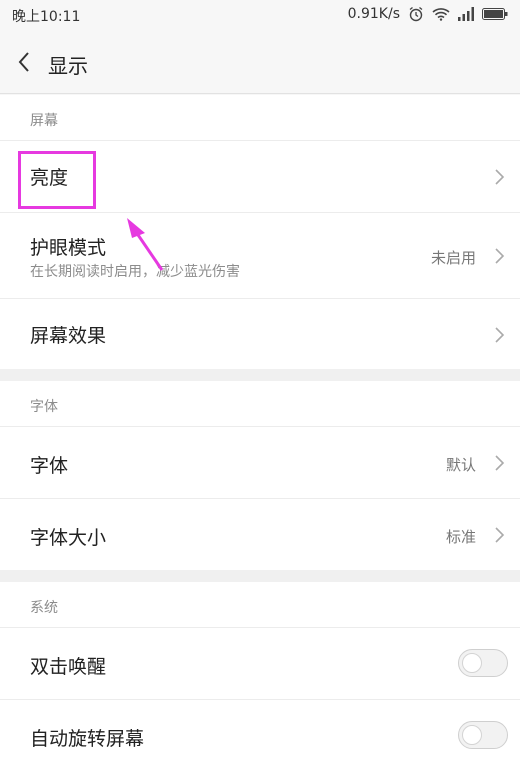 This screenshot has width=520, height=775. I want to click on row-screen-effect: 屏幕效果, so click(260, 334).